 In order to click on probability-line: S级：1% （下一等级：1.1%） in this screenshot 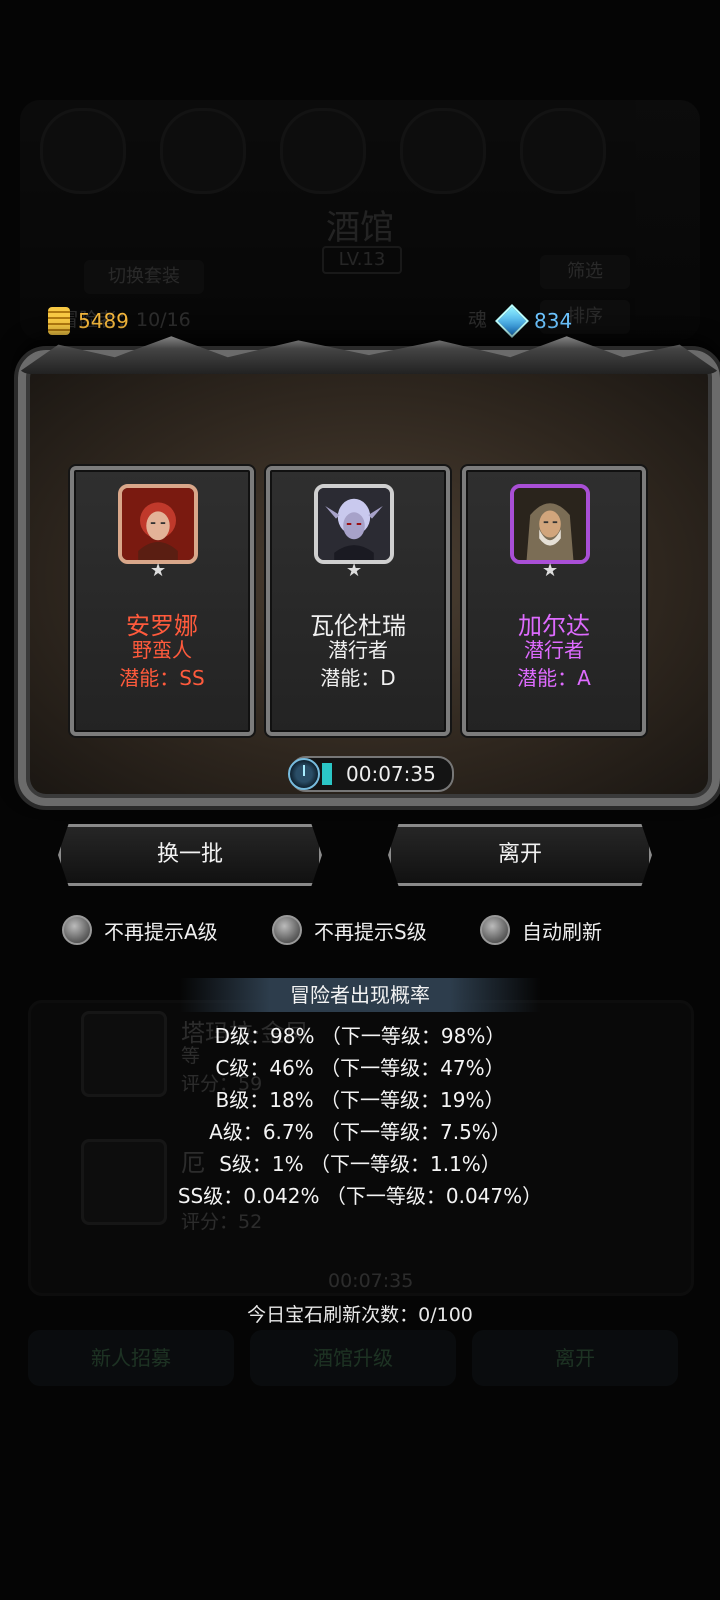, I will do `click(360, 1164)`.